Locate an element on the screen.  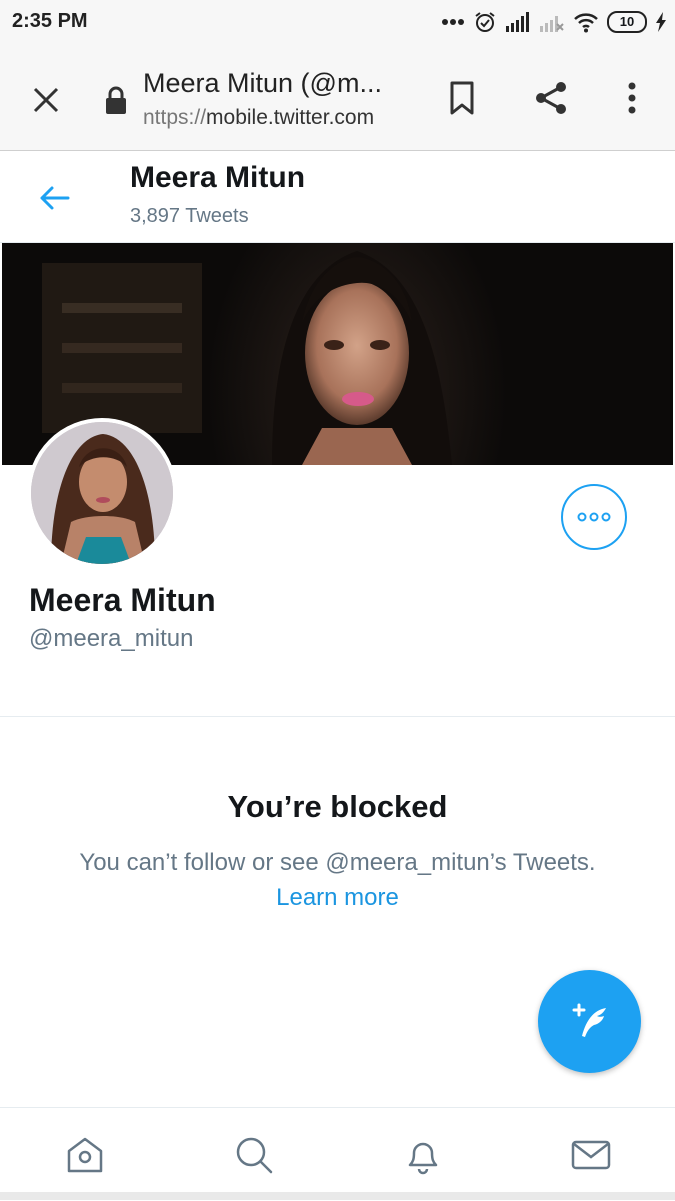
tweet-count: 3,897 Tweets is located at coordinates (189, 216).